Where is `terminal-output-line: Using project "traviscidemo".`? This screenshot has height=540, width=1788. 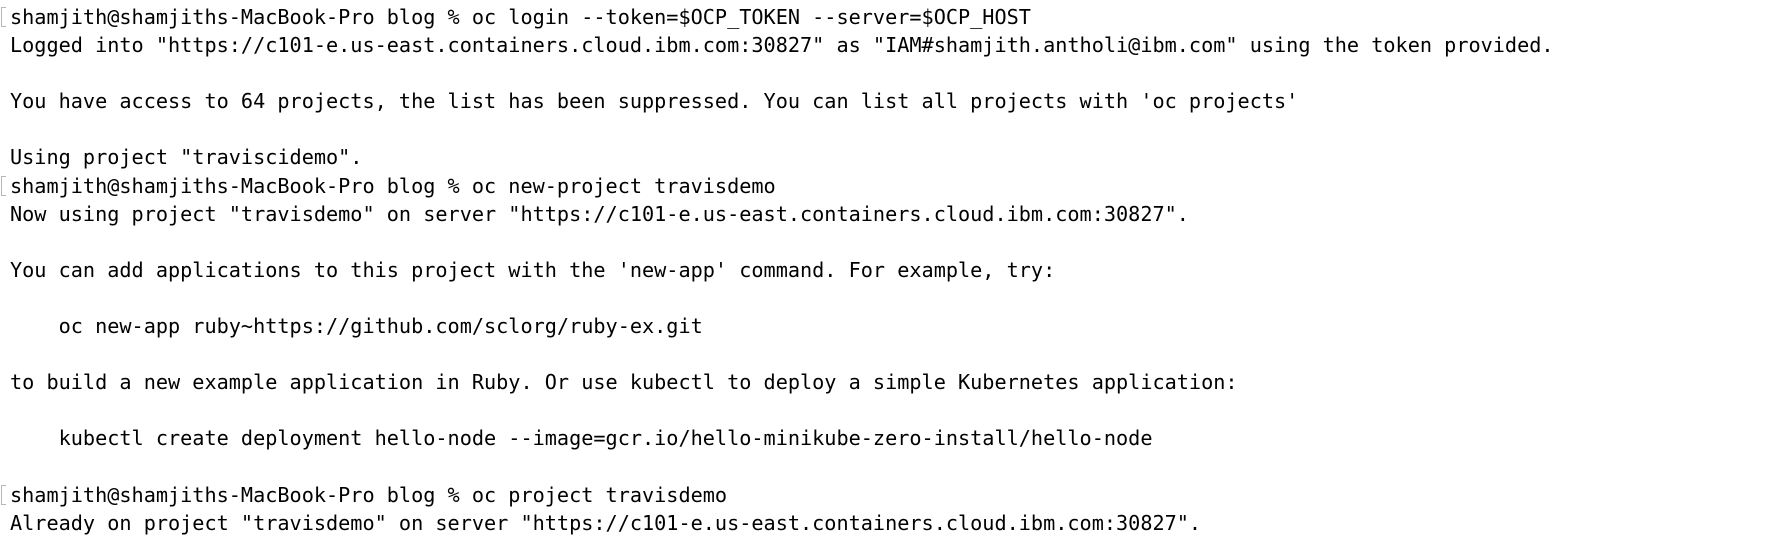 terminal-output-line: Using project "traviscidemo". is located at coordinates (782, 157).